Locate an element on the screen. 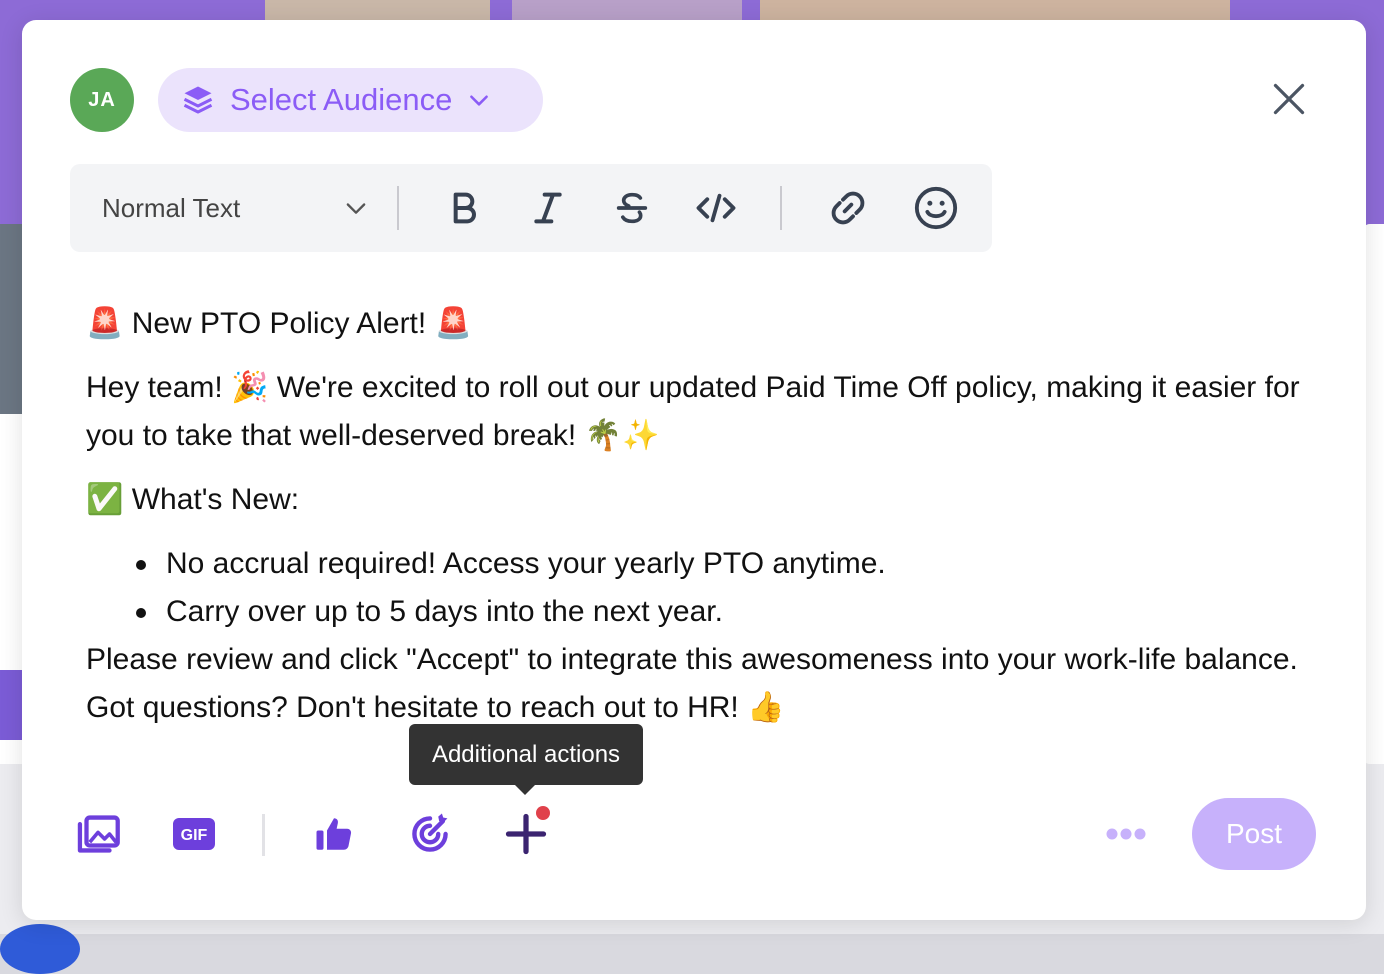  tooltip: Additional actions is located at coordinates (526, 754).